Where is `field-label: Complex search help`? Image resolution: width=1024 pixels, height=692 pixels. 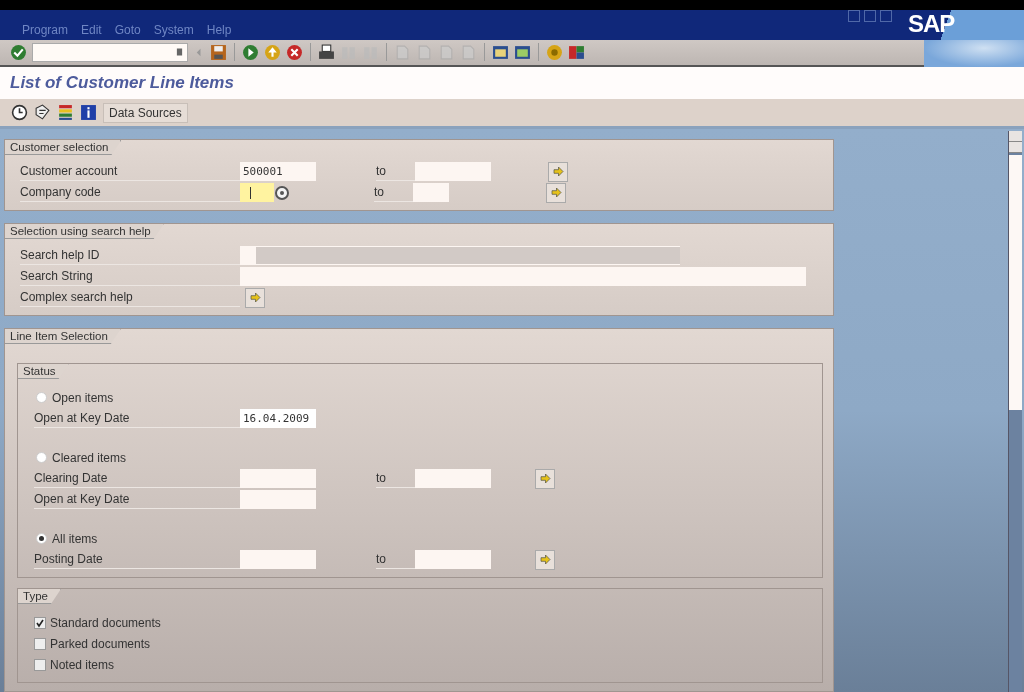 field-label: Complex search help is located at coordinates (130, 297).